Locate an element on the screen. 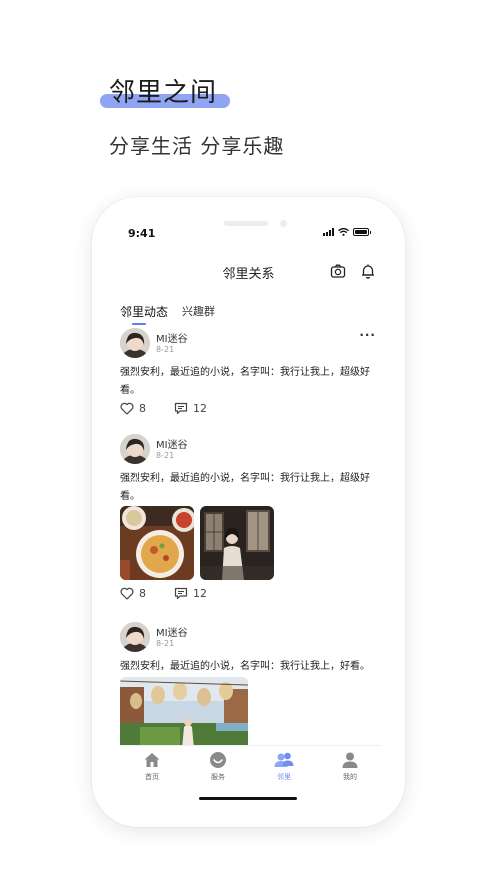 This screenshot has width=497, height=883. neighbors-icon is located at coordinates (284, 759).